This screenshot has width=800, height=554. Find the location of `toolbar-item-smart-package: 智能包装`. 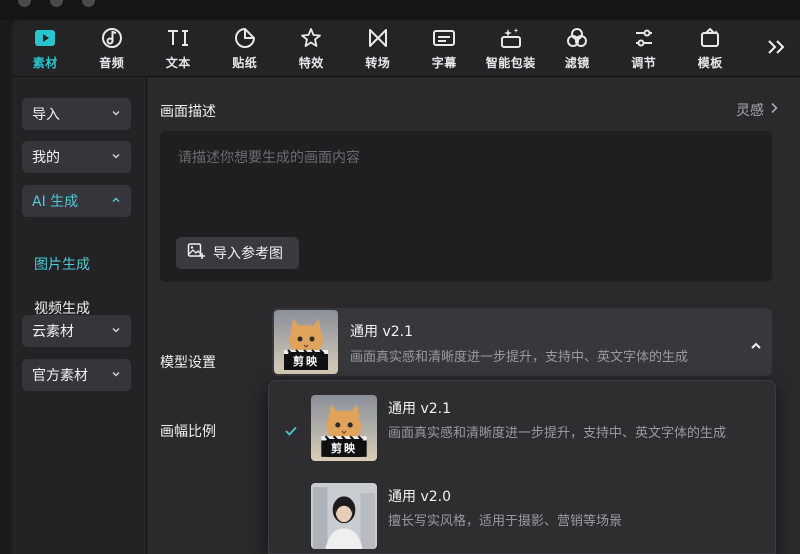

toolbar-item-smart-package: 智能包装 is located at coordinates (511, 48).